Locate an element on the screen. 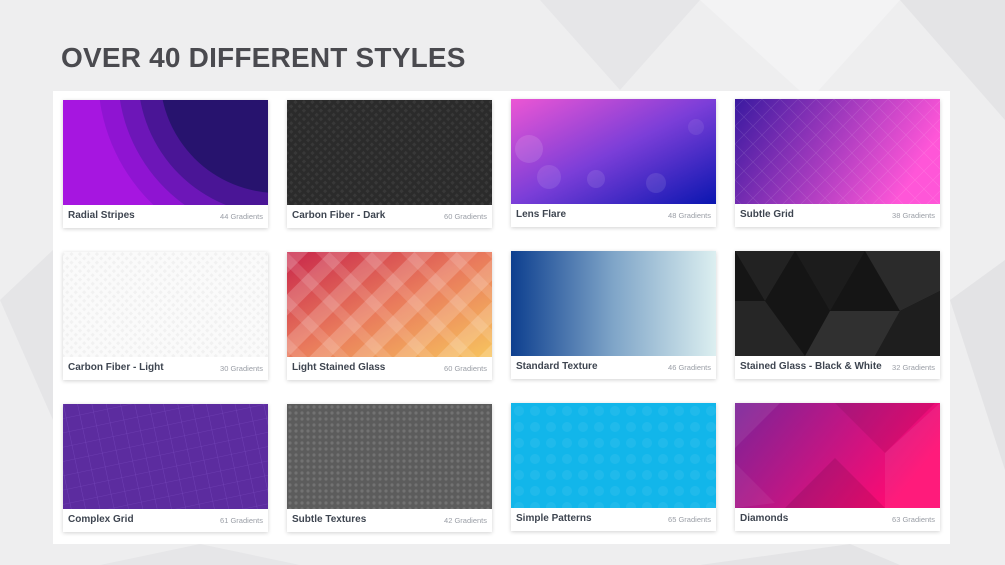  style-card-light-stained-glass: Light Stained Glass 60 Gradients is located at coordinates (389, 316).